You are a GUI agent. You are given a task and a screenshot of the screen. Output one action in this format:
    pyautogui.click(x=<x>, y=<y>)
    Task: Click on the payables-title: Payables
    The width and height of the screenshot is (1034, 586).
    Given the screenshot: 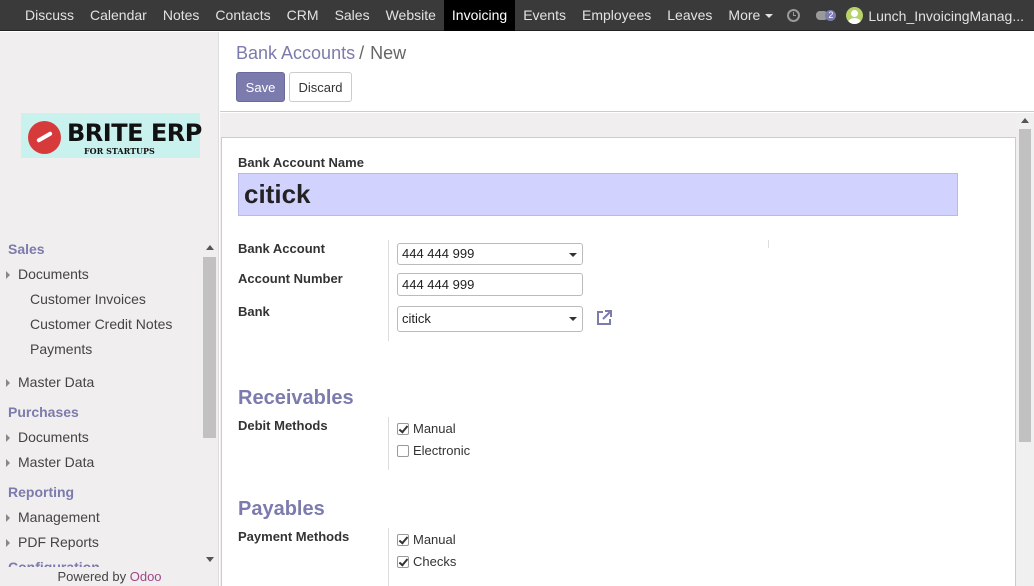 What is the action you would take?
    pyautogui.click(x=281, y=509)
    